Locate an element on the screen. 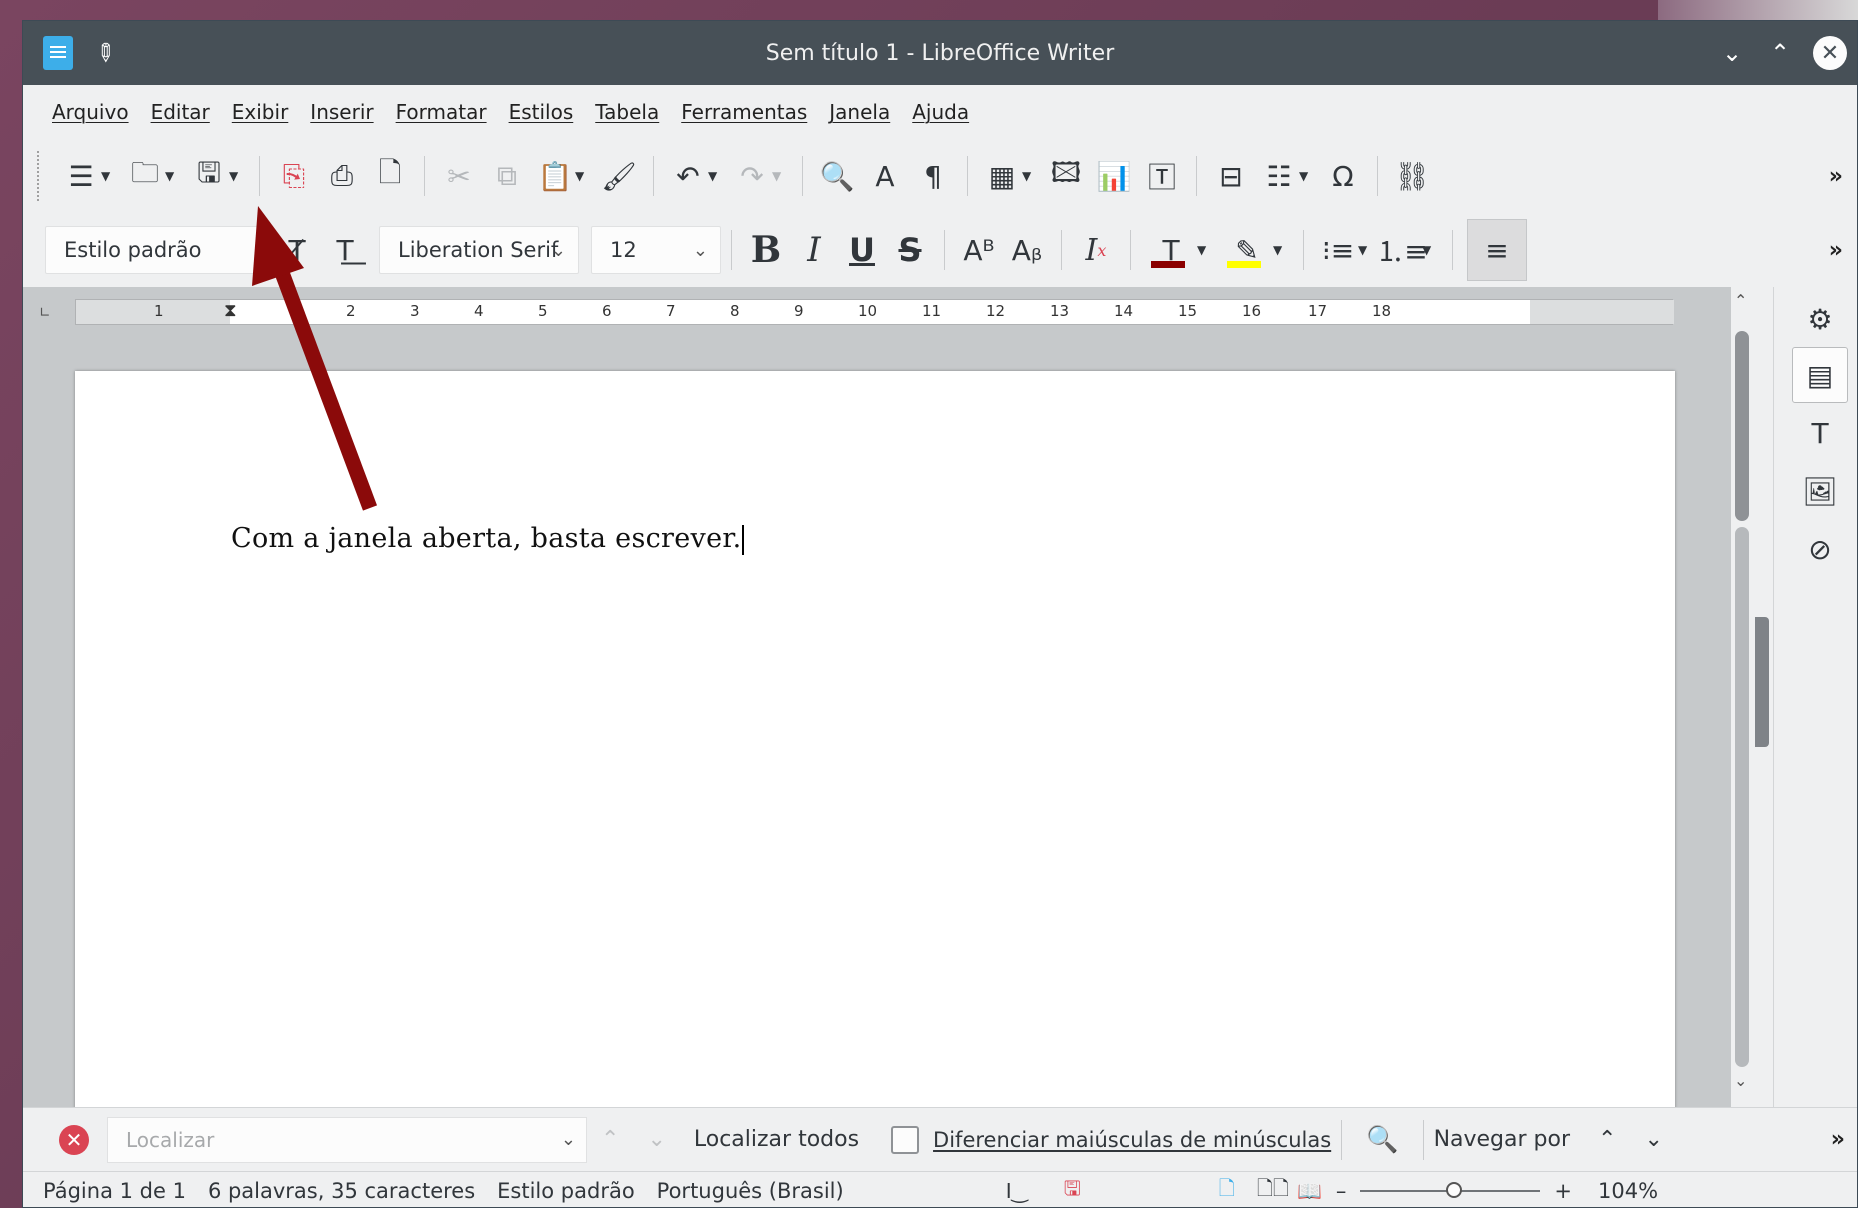 This screenshot has height=1208, width=1858. clear-formatting-icon: Ix is located at coordinates (1096, 250).